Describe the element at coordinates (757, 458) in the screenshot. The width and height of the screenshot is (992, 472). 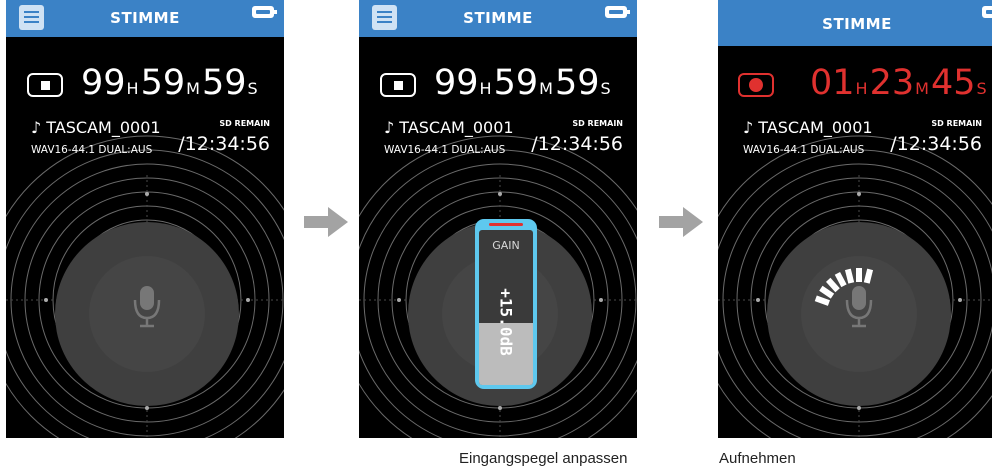
I see `caption-record: Aufnehmen` at that location.